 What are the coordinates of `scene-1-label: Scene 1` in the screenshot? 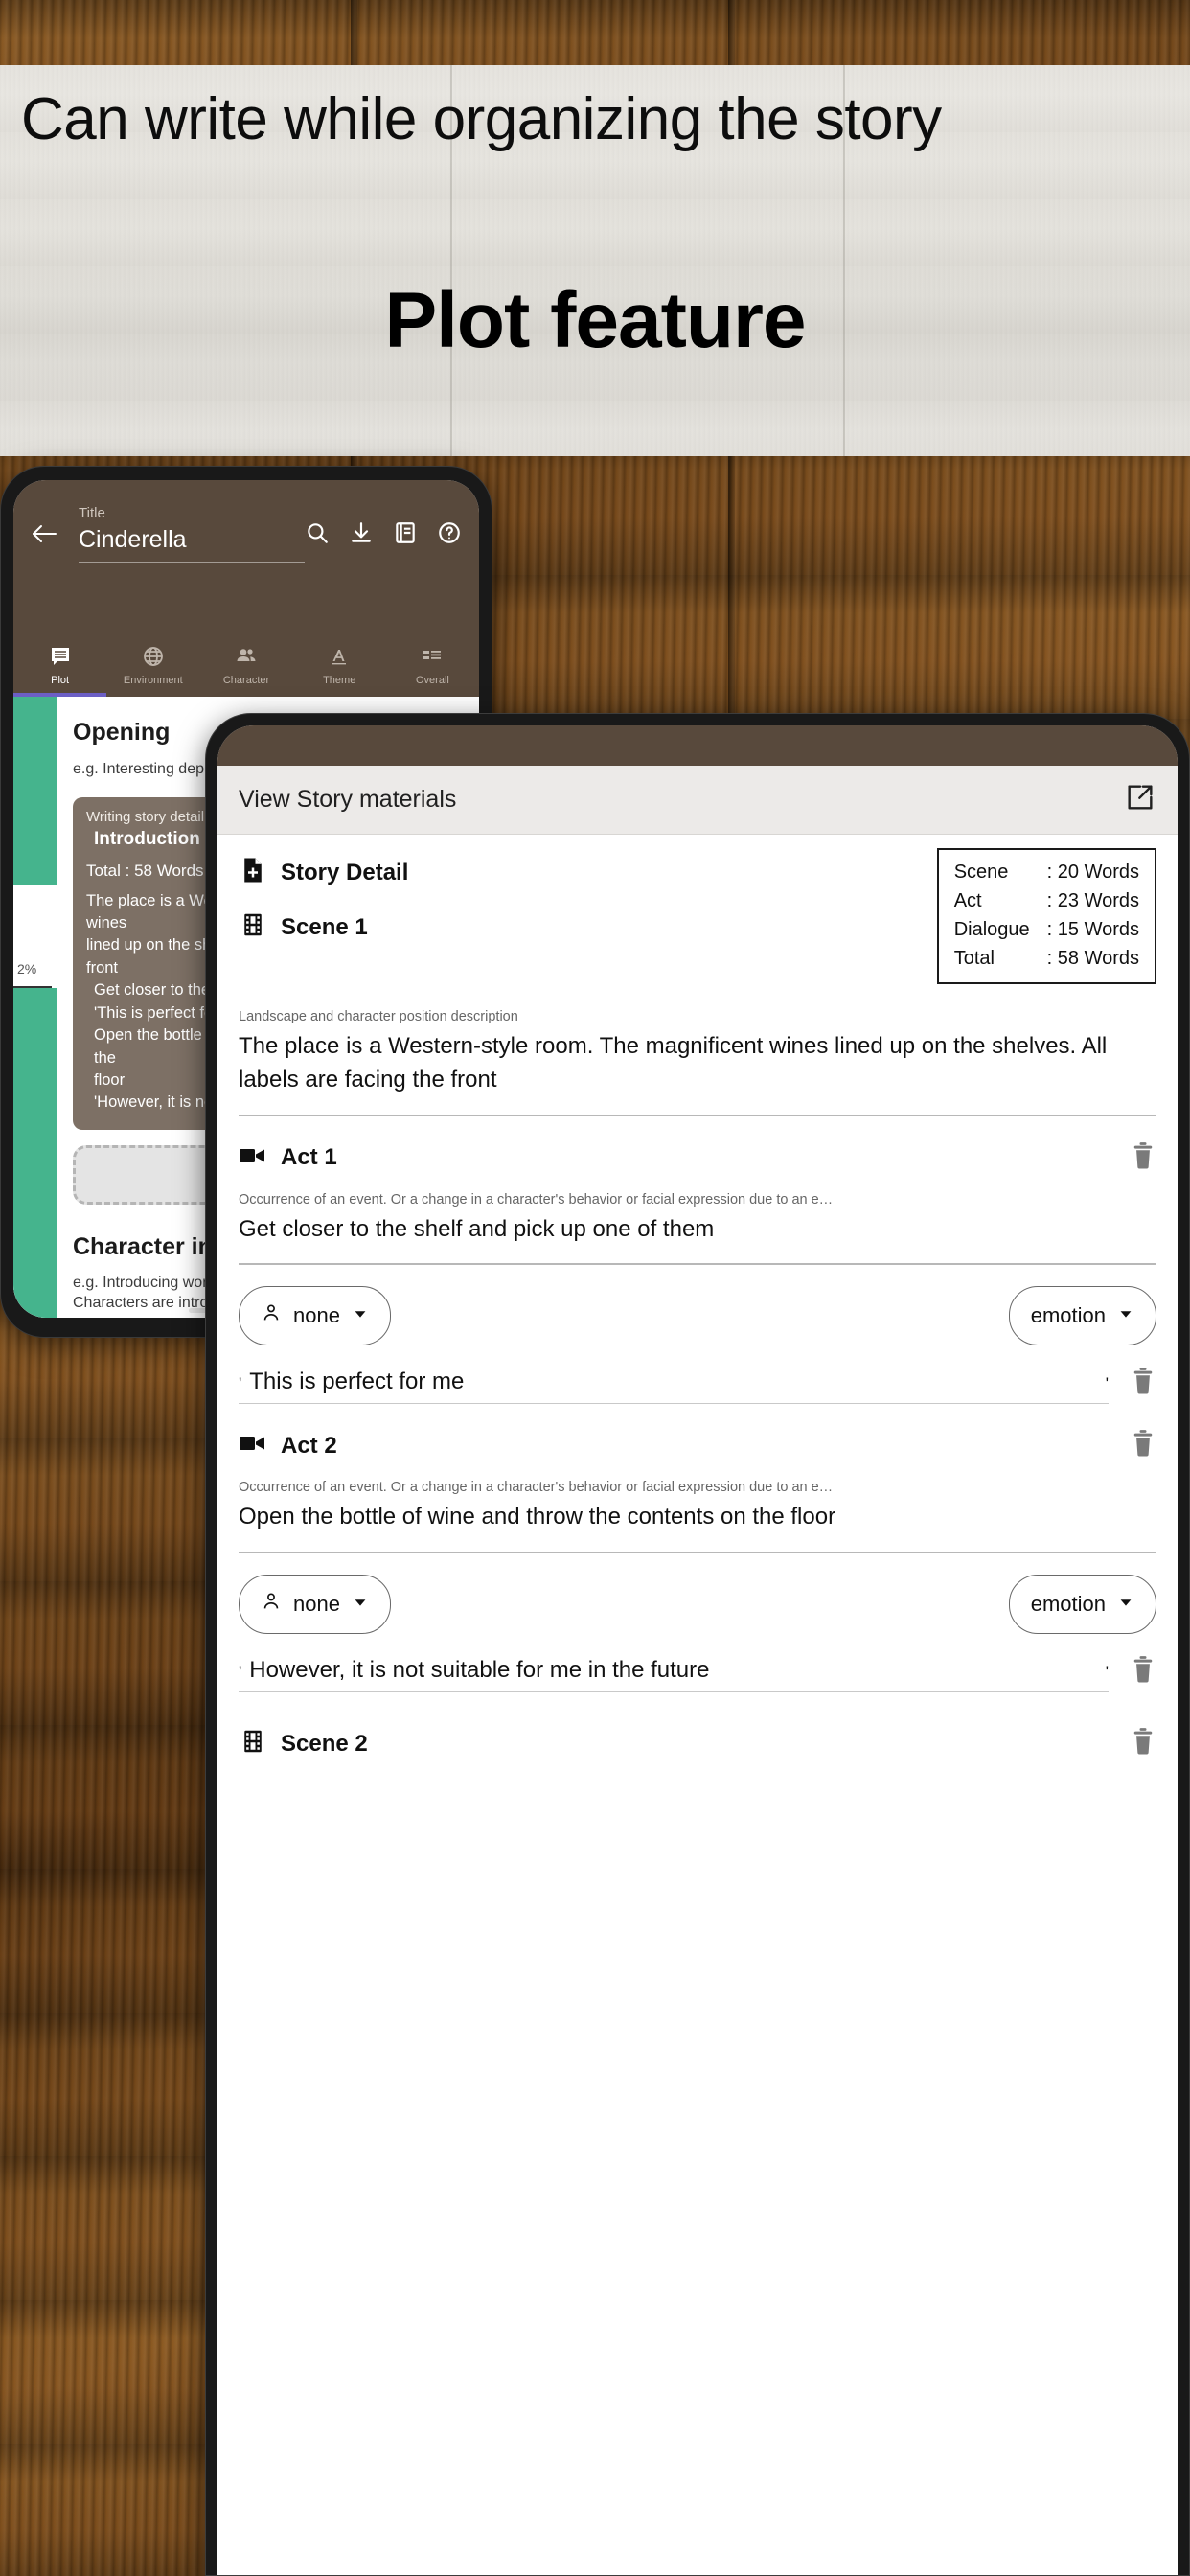 It's located at (325, 926).